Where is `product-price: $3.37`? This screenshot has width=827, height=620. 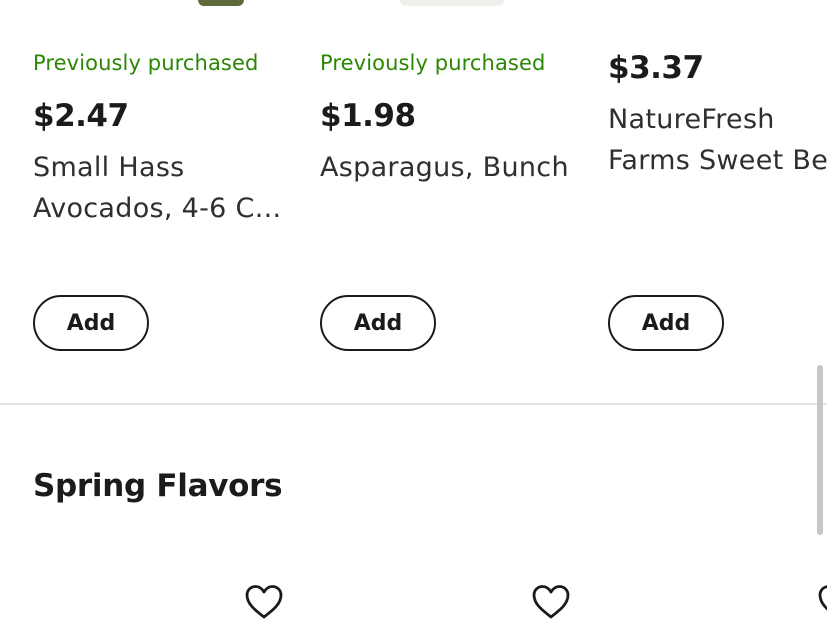
product-price: $3.37 is located at coordinates (656, 68).